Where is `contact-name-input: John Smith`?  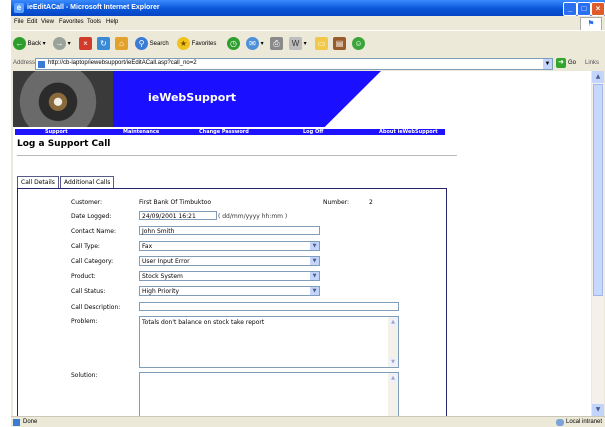 contact-name-input: John Smith is located at coordinates (229, 230).